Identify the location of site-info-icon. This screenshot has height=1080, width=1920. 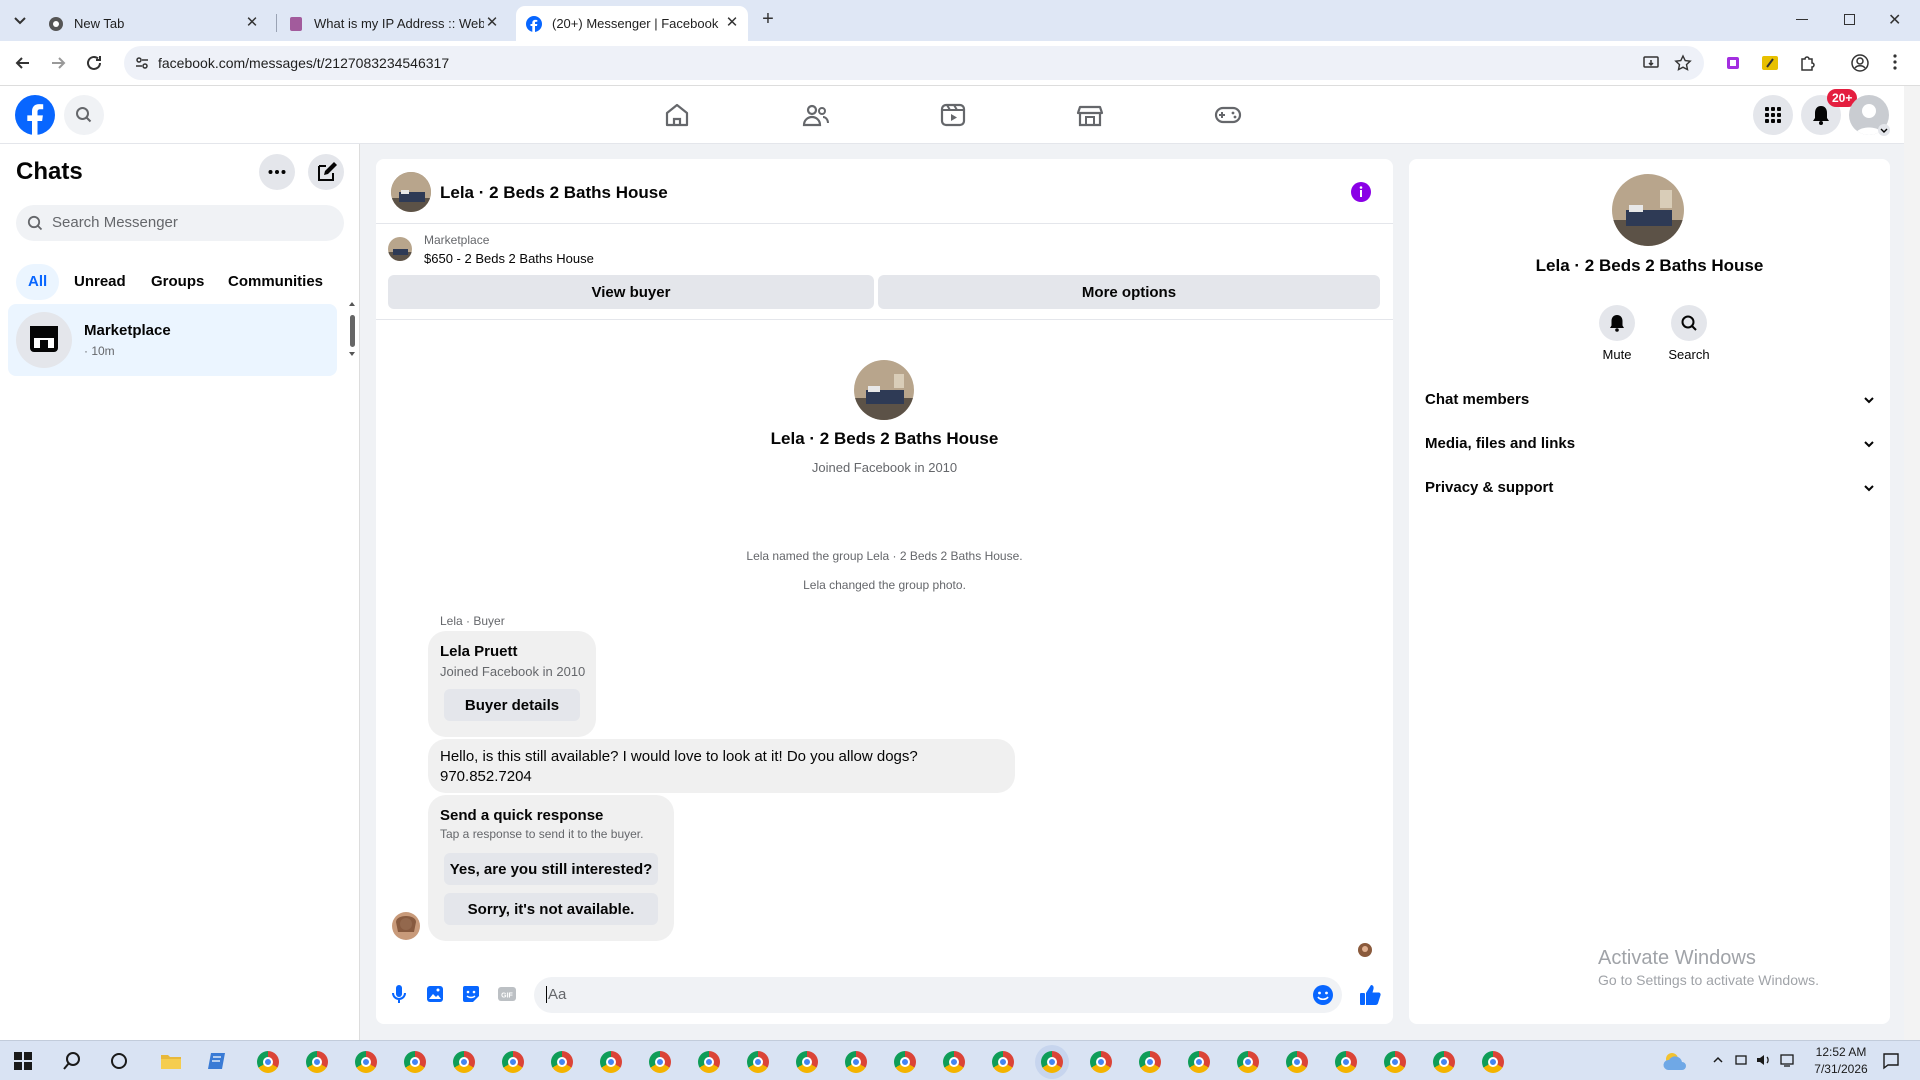
(142, 63).